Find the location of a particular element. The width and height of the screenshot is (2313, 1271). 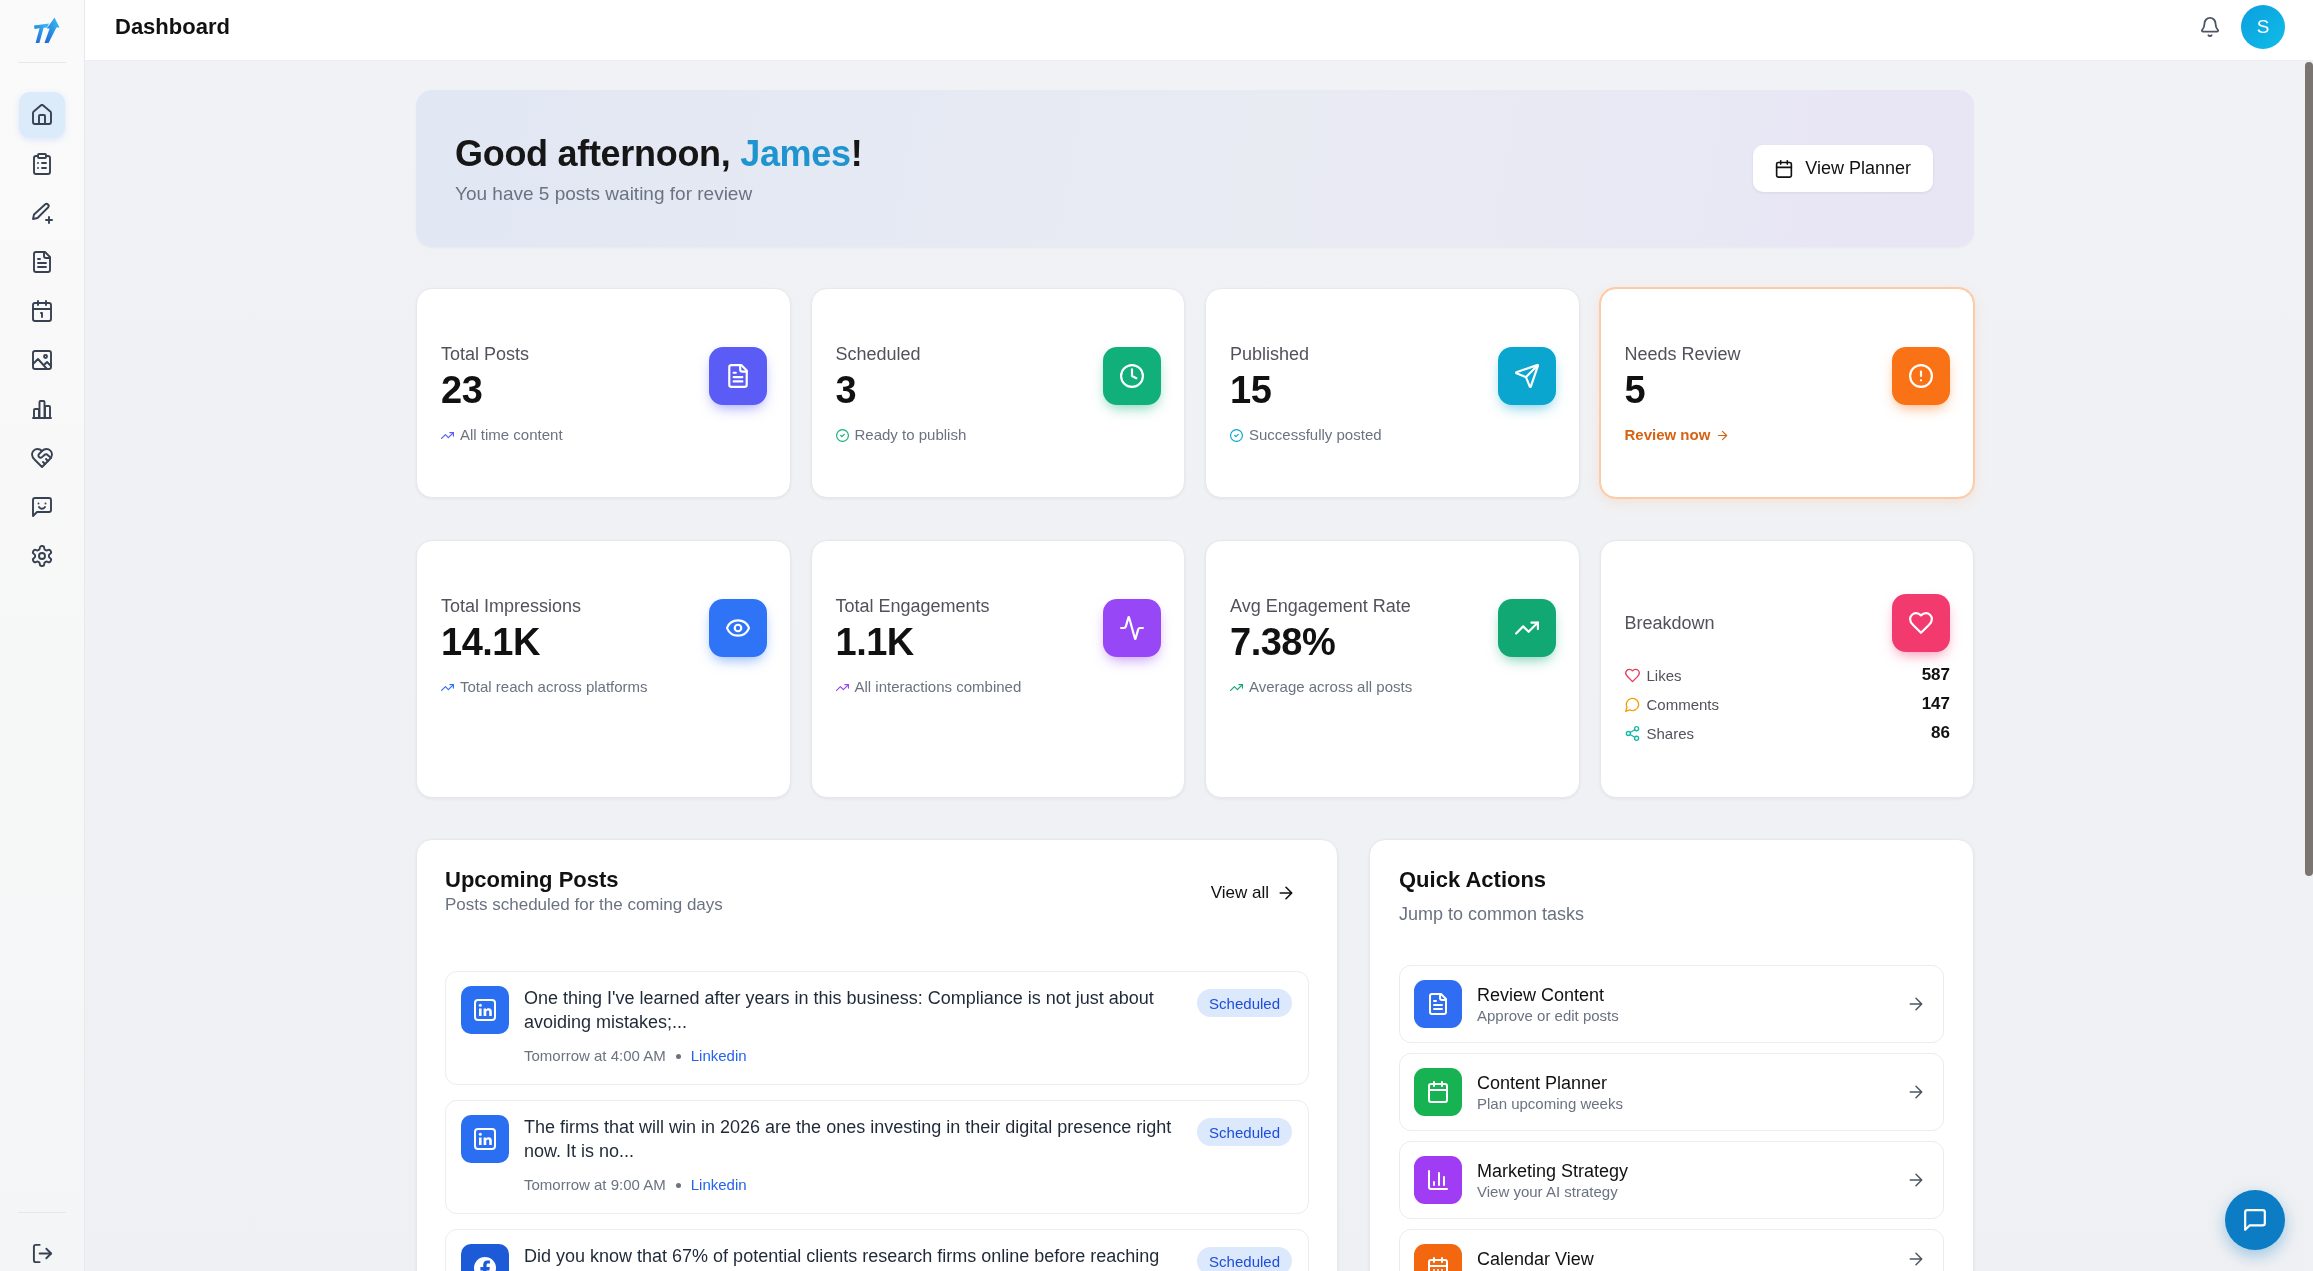

stat-label: Needs Review is located at coordinates (1682, 354).